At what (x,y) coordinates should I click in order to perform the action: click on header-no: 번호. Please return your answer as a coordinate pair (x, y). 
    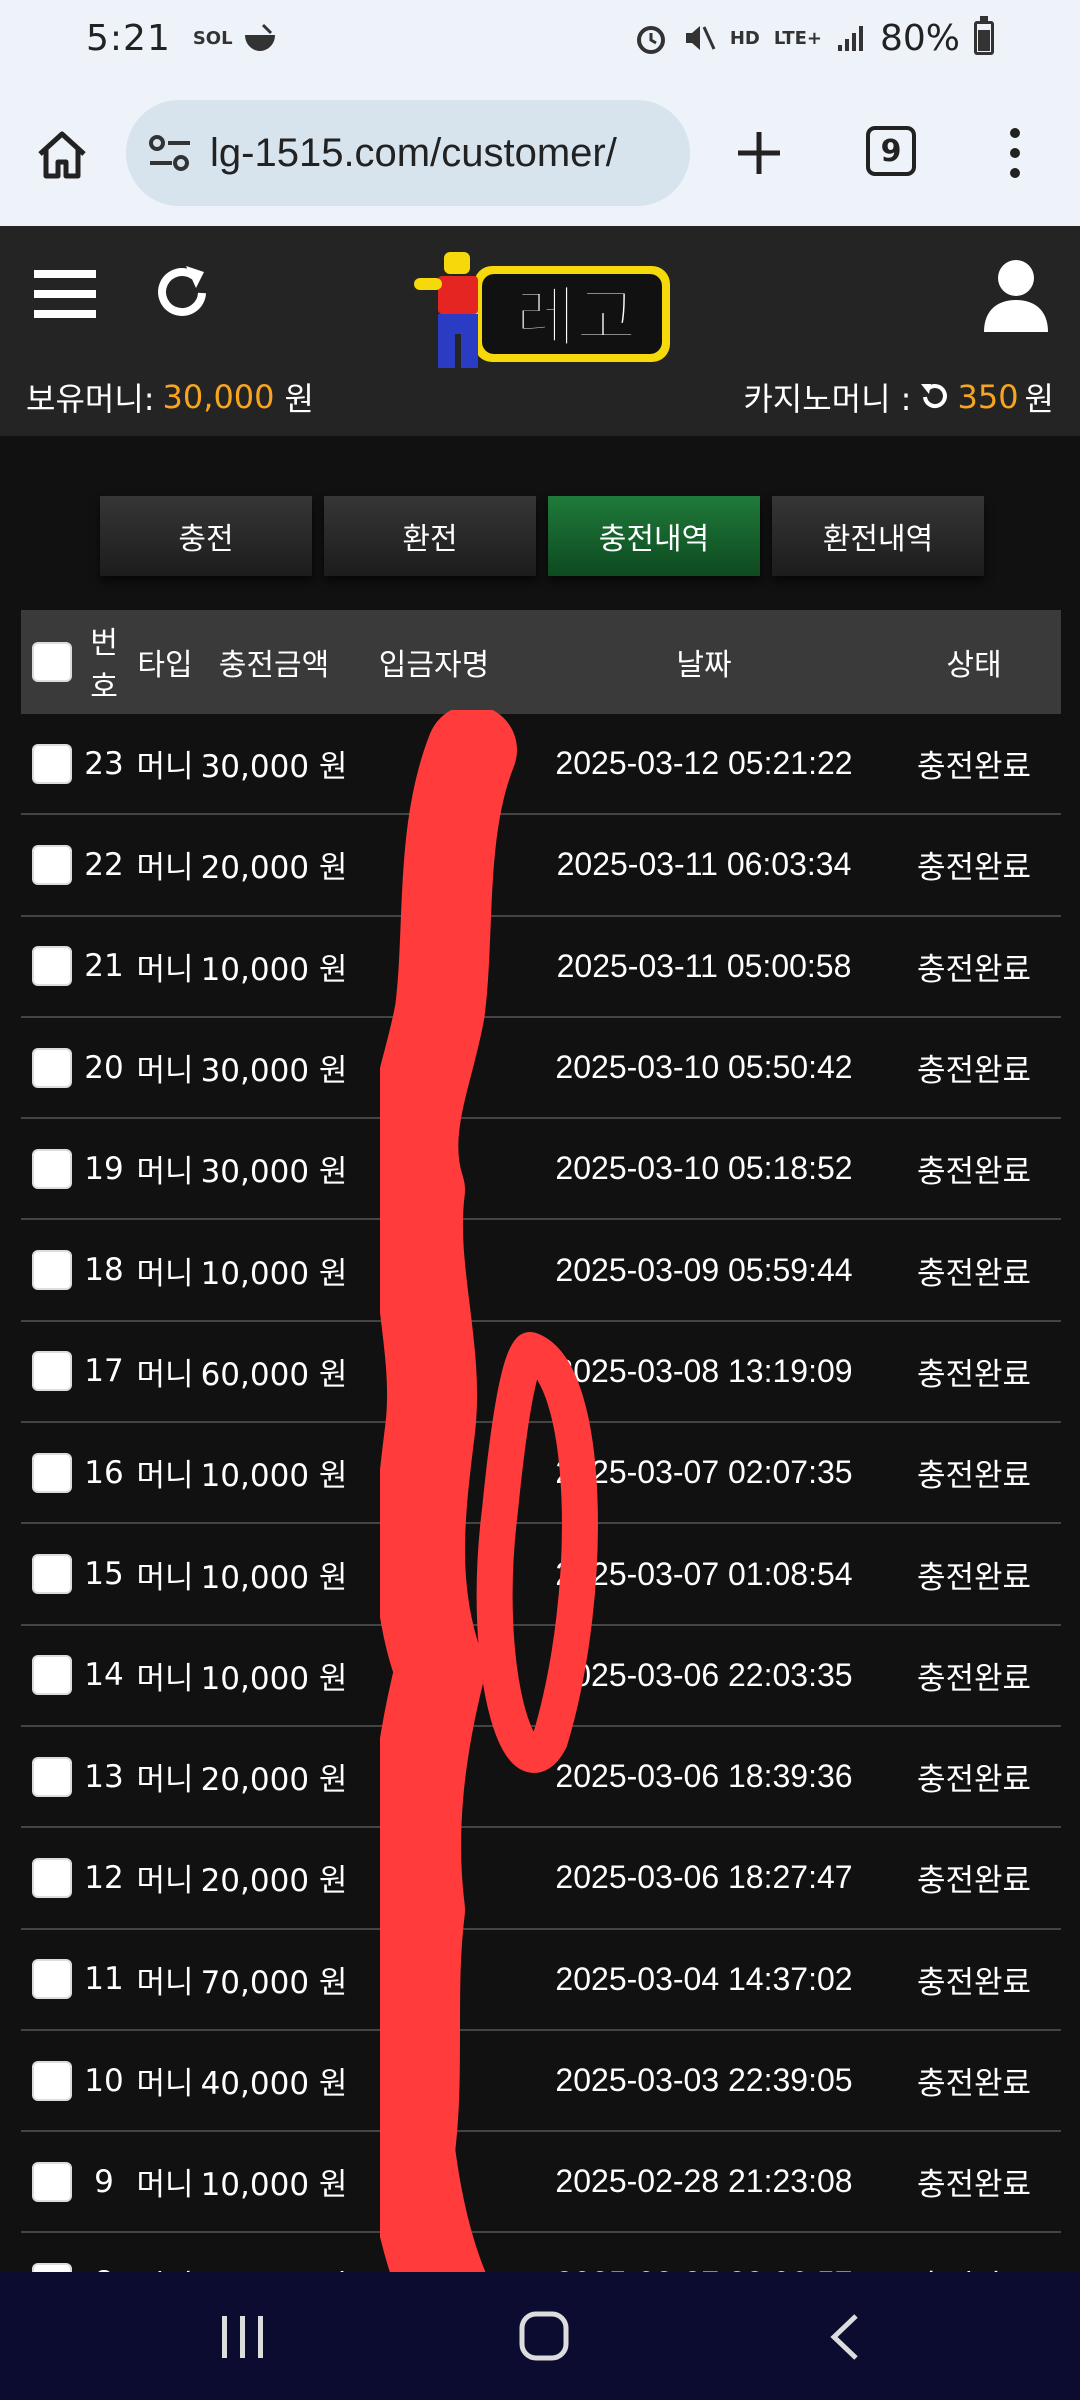
    Looking at the image, I should click on (104, 665).